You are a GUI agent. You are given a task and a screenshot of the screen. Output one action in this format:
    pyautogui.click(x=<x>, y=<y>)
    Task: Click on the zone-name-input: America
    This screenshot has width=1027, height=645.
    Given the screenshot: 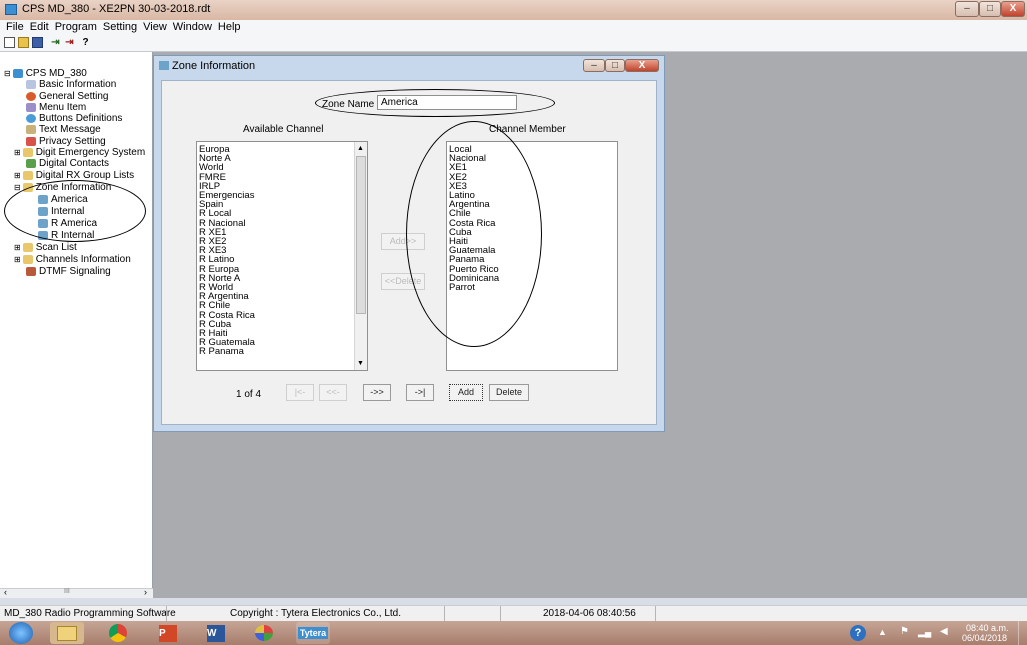 What is the action you would take?
    pyautogui.click(x=447, y=102)
    